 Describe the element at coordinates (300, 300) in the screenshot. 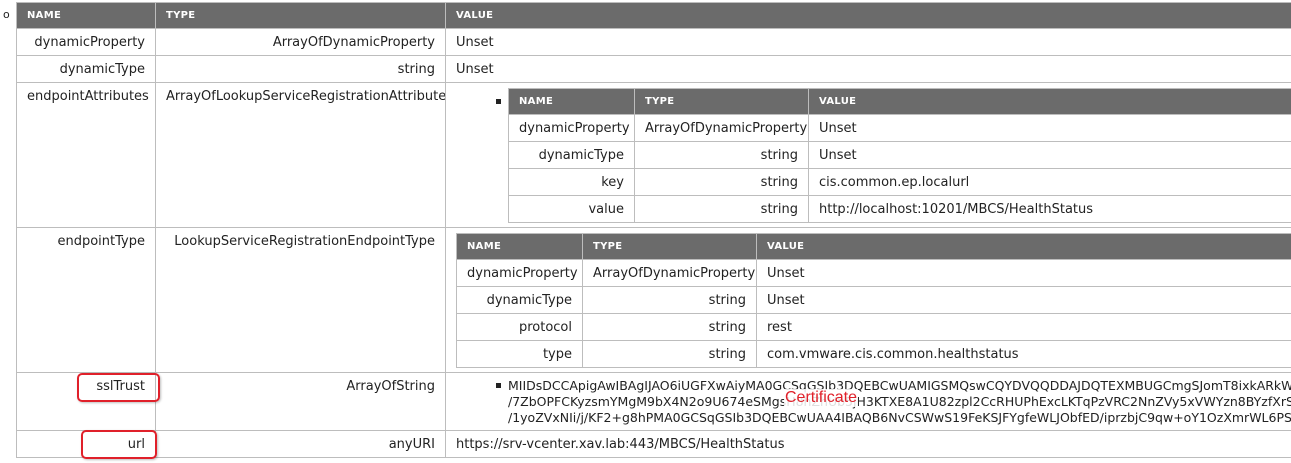

I see `property-type: LookupServiceRegistrationEndpointType` at that location.